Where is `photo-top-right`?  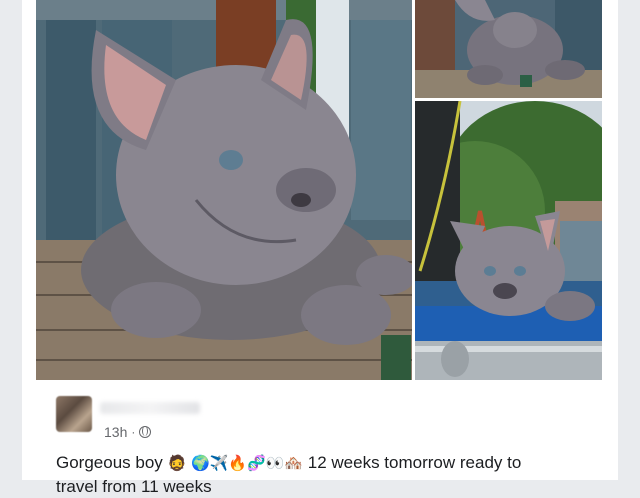 photo-top-right is located at coordinates (508, 49).